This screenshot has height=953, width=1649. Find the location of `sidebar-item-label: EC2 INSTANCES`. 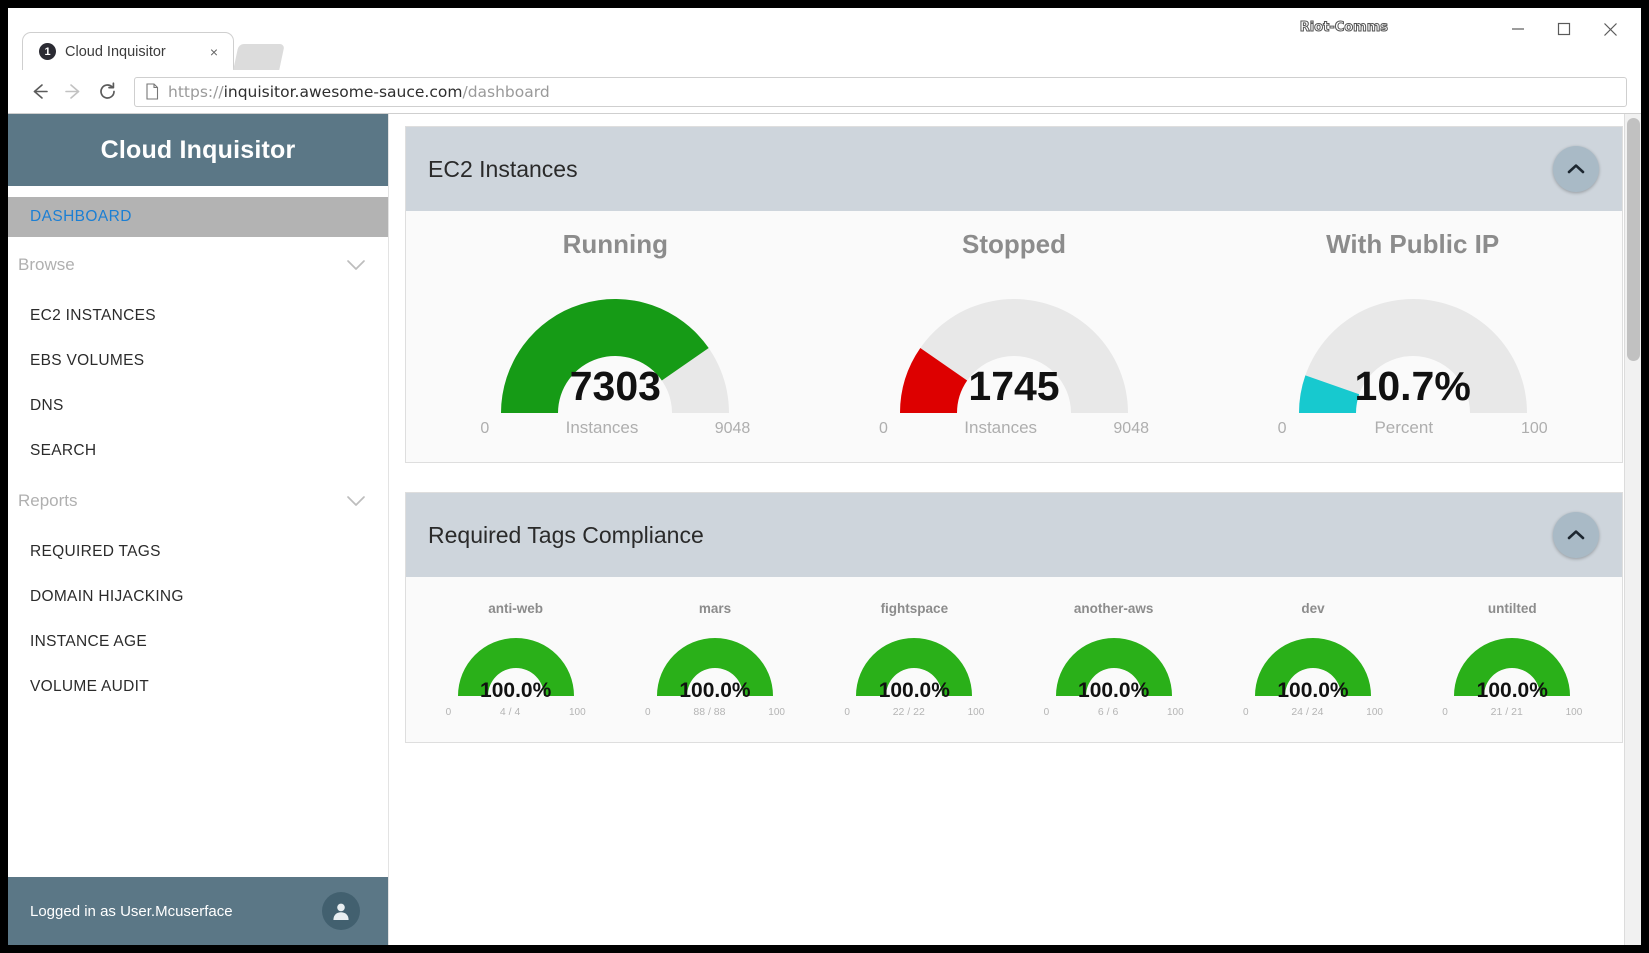

sidebar-item-label: EC2 INSTANCES is located at coordinates (93, 315).